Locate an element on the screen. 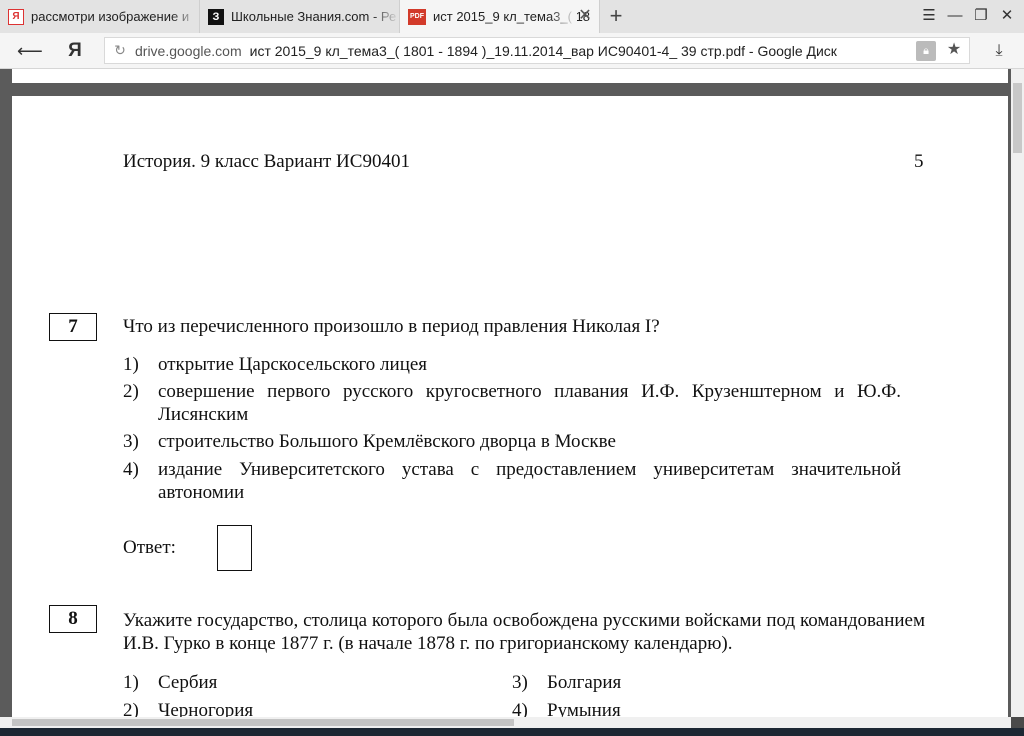 The image size is (1024, 736). minimize-icon: — is located at coordinates (955, 16).